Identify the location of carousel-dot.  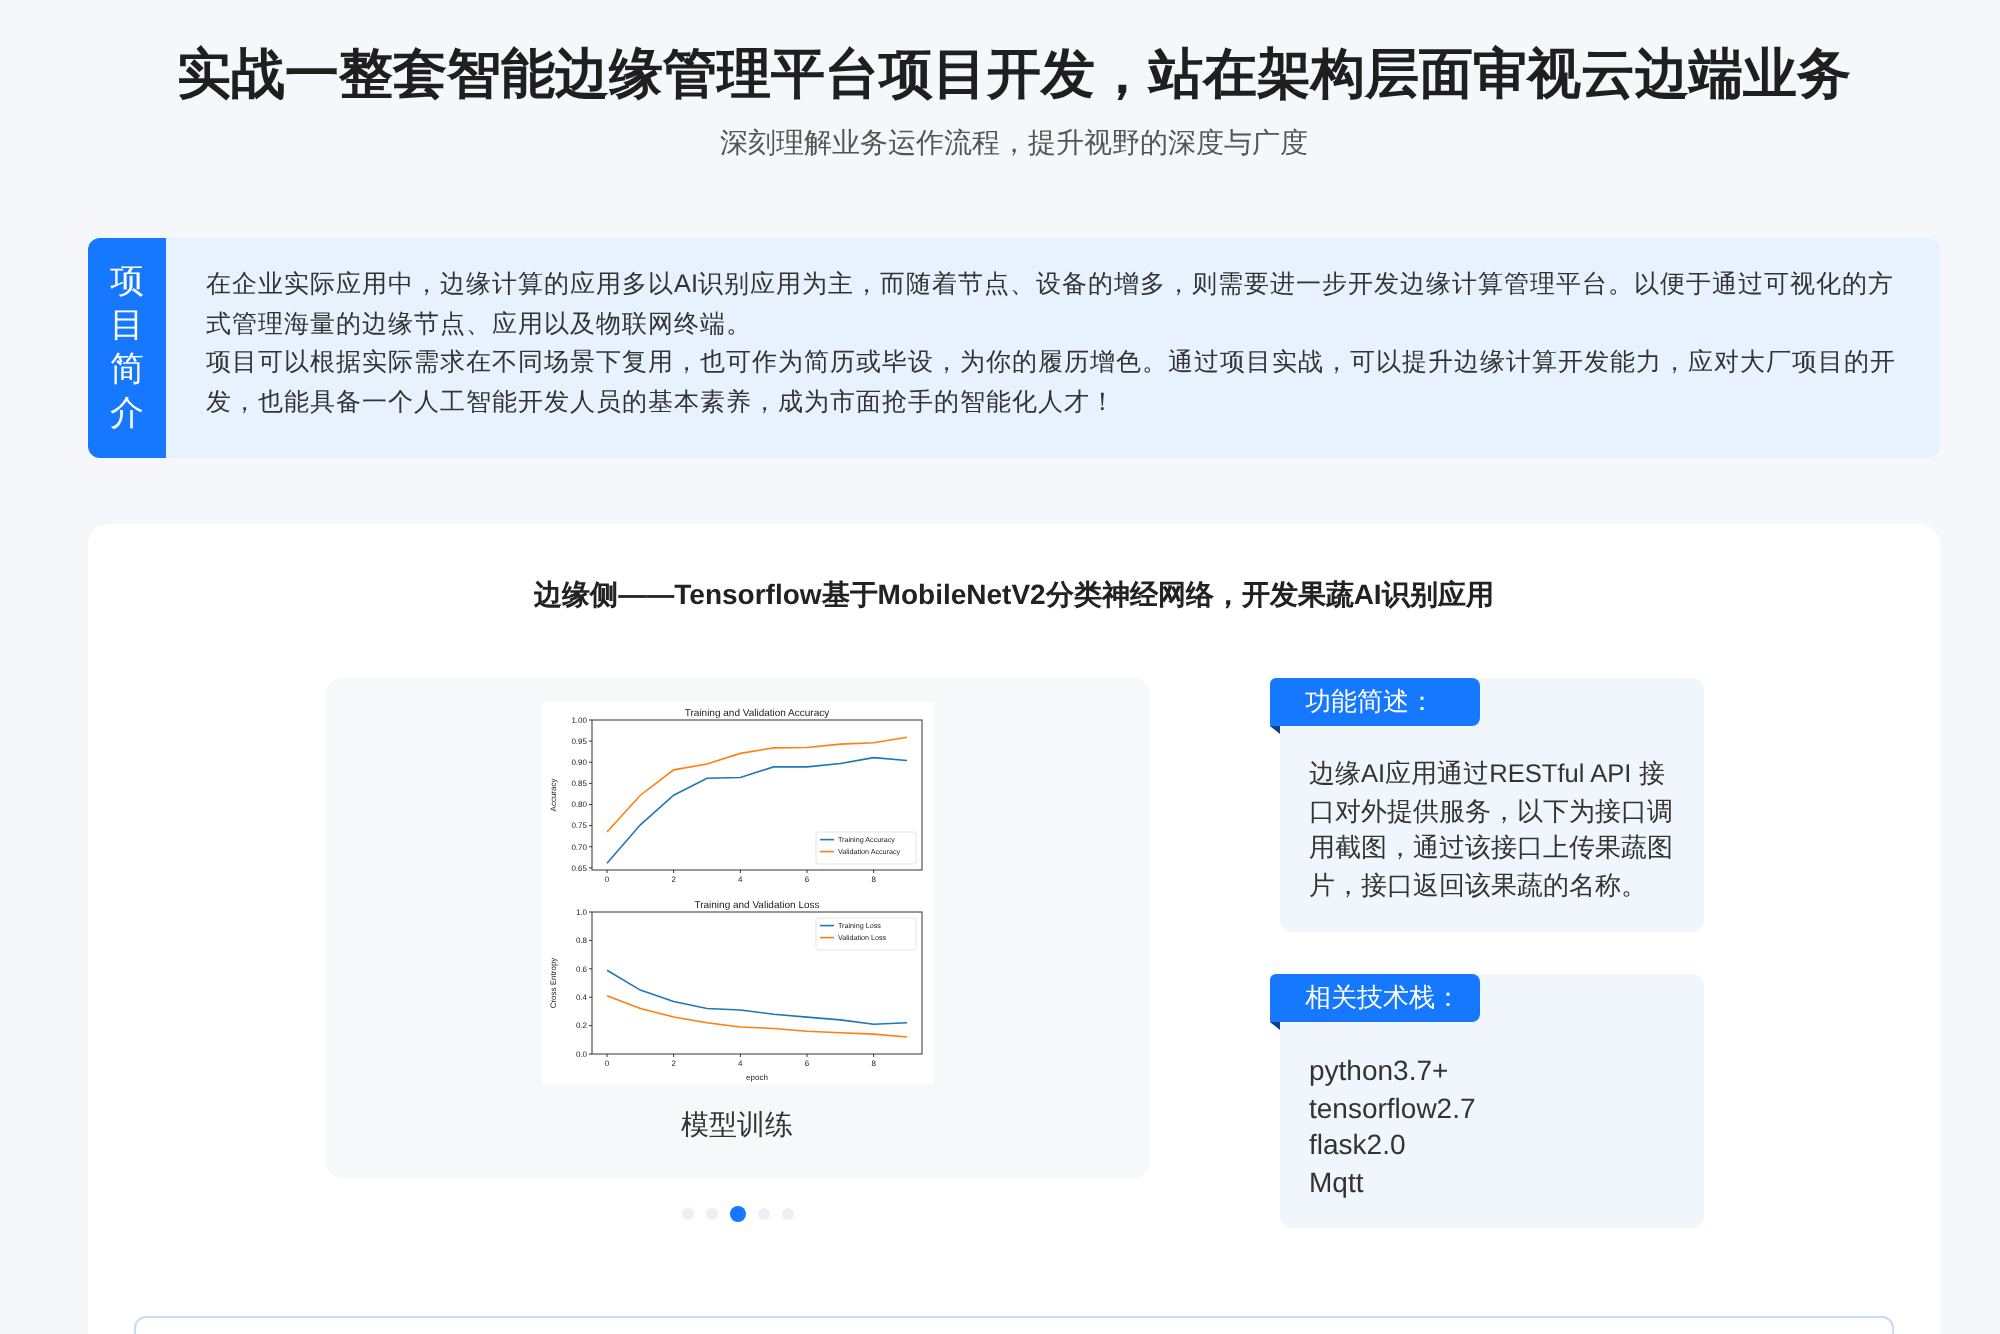
(737, 1214).